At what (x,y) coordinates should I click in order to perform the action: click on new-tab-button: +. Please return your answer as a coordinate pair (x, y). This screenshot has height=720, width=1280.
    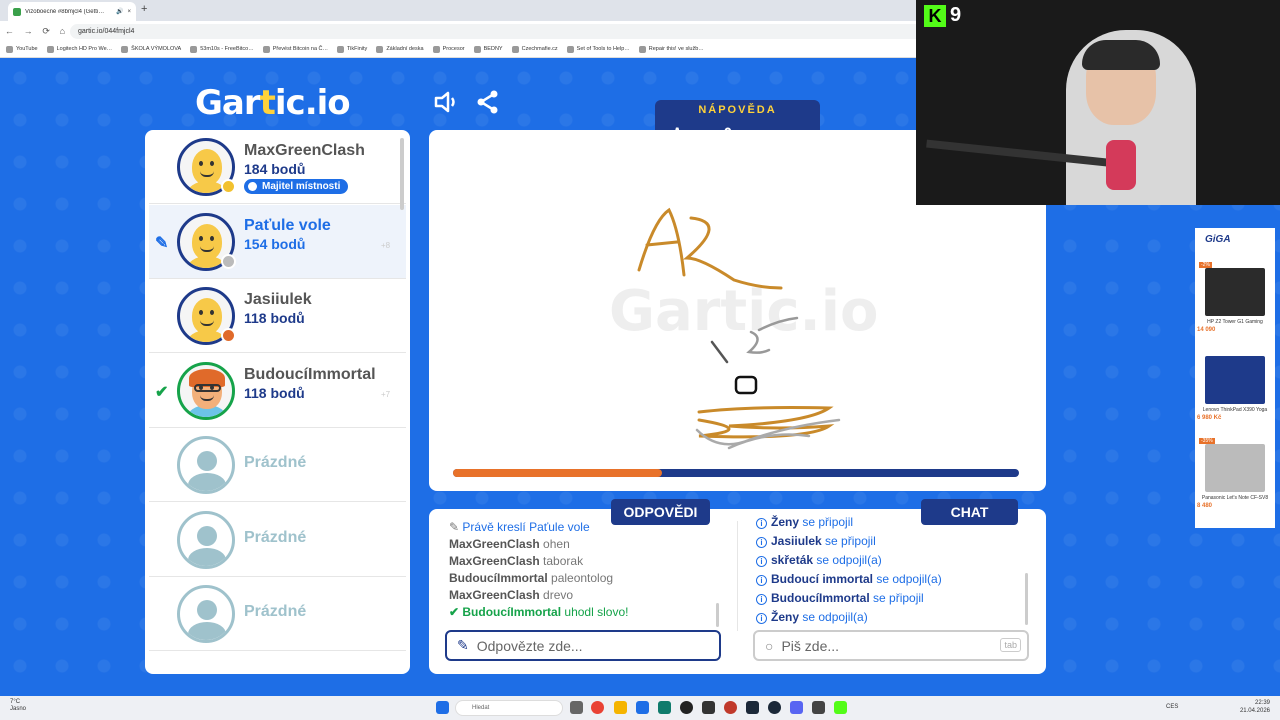
    Looking at the image, I should click on (144, 9).